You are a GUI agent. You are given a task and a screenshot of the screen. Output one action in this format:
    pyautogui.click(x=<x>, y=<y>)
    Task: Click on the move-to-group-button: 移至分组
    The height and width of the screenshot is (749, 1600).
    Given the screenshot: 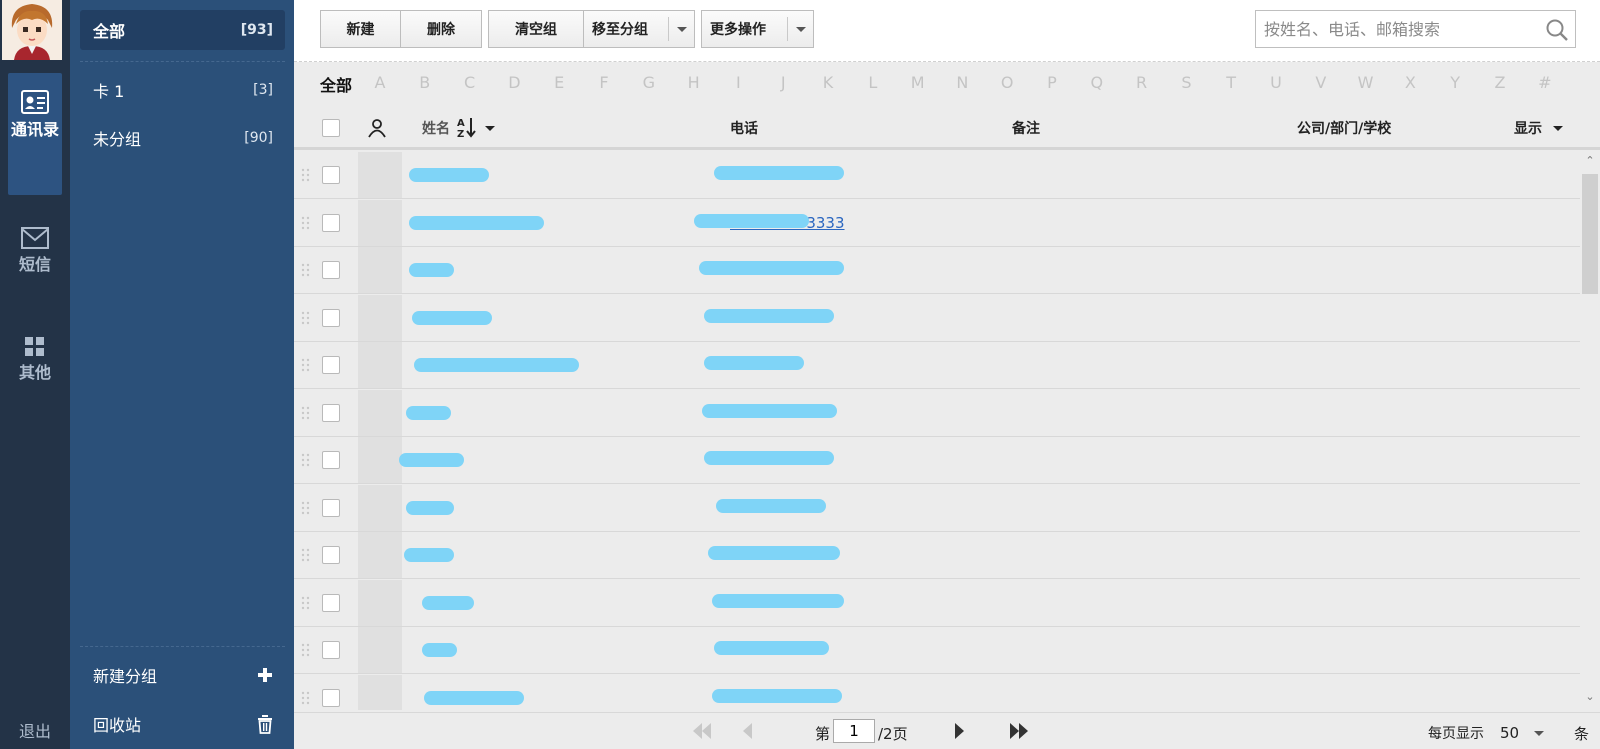 What is the action you would take?
    pyautogui.click(x=639, y=29)
    